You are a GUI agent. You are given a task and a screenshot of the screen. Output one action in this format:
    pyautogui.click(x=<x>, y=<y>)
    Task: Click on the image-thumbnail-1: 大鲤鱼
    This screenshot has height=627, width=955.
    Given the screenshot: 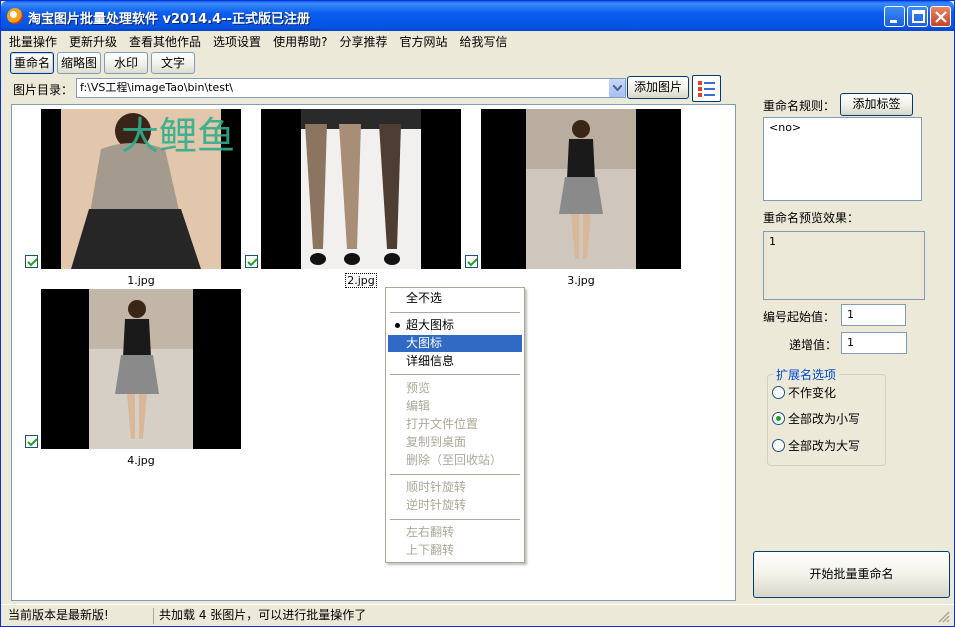 What is the action you would take?
    pyautogui.click(x=141, y=189)
    